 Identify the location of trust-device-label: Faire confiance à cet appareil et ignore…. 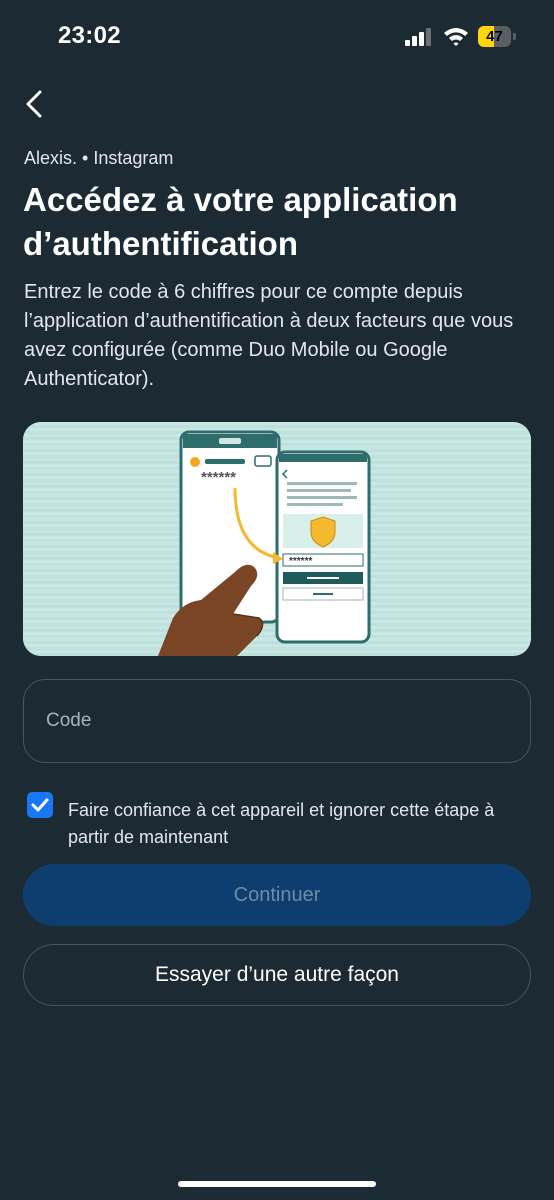
(281, 823).